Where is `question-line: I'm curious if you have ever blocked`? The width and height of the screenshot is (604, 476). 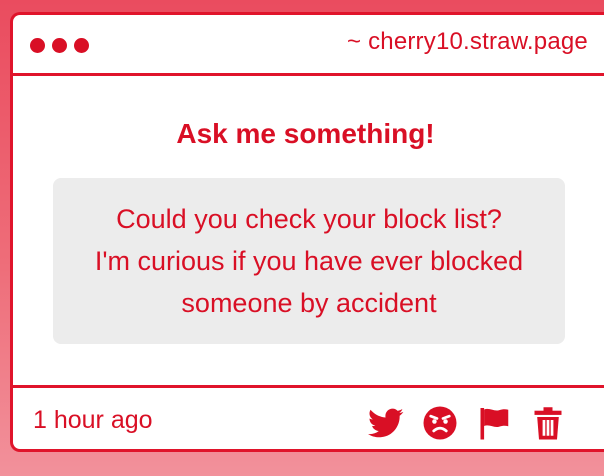 question-line: I'm curious if you have ever blocked is located at coordinates (309, 261).